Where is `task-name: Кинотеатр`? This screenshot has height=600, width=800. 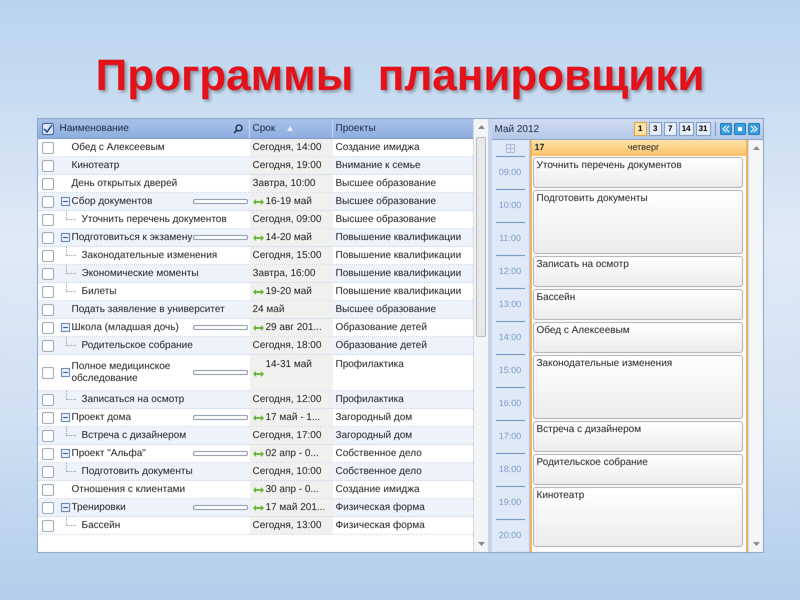
task-name: Кинотеатр is located at coordinates (96, 166).